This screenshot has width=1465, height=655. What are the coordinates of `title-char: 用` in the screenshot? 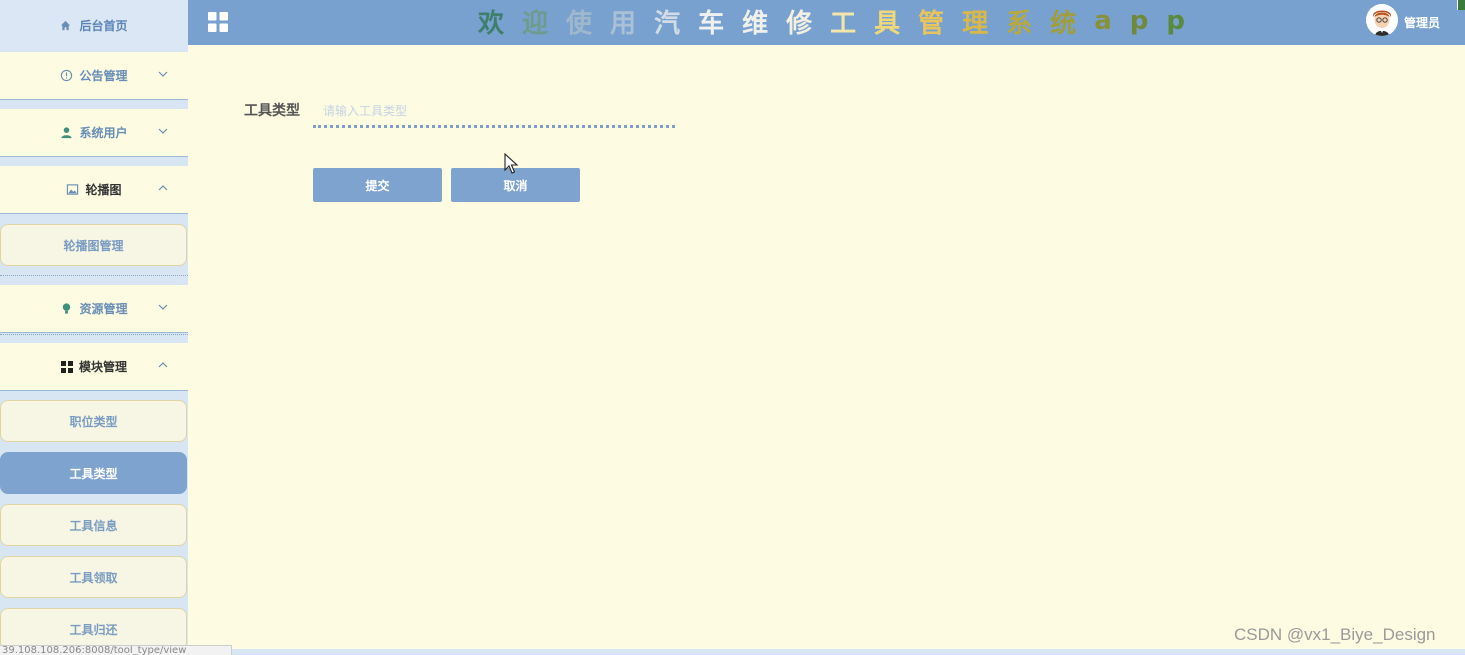 It's located at (632, 23).